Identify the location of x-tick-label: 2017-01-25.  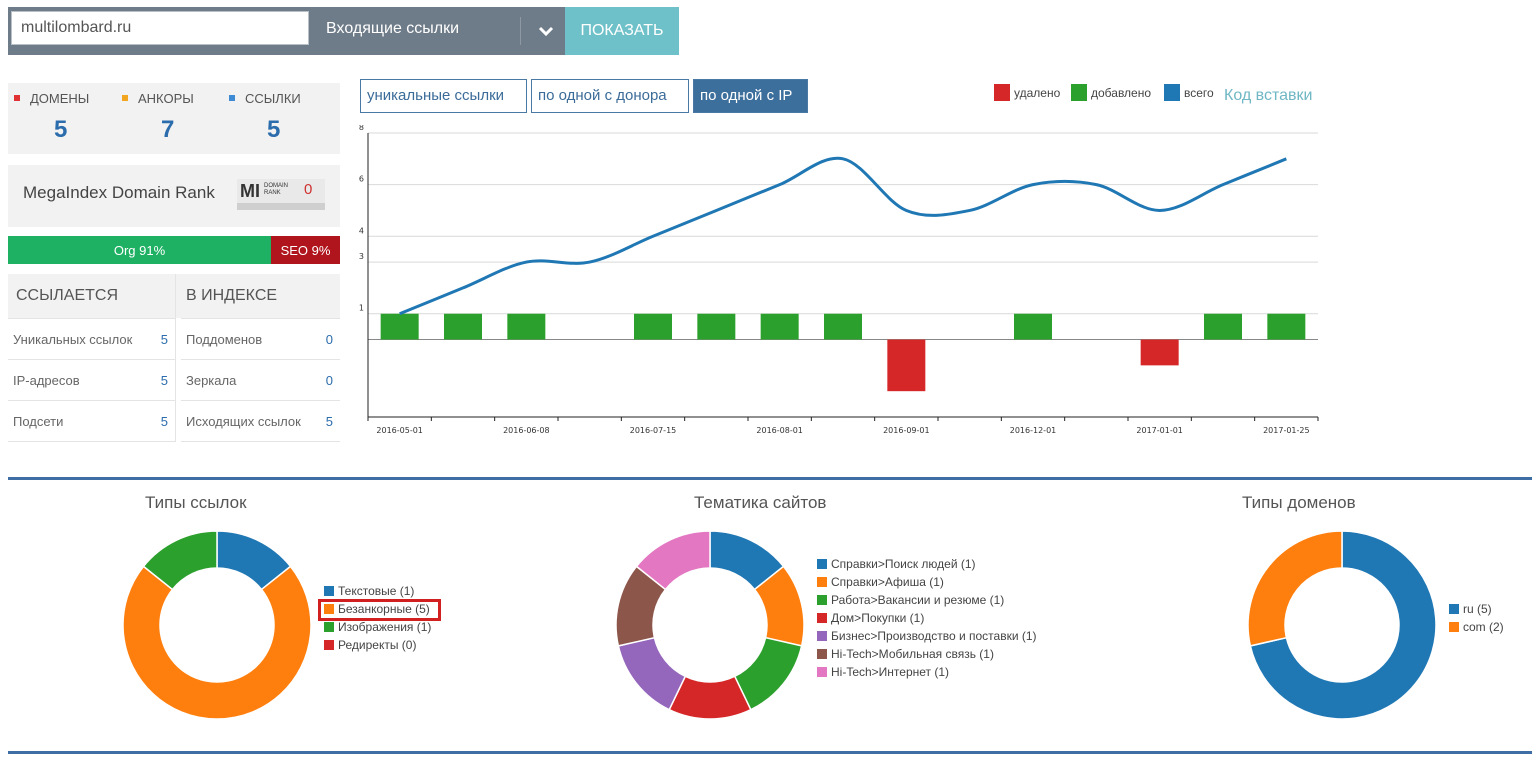
(1286, 430).